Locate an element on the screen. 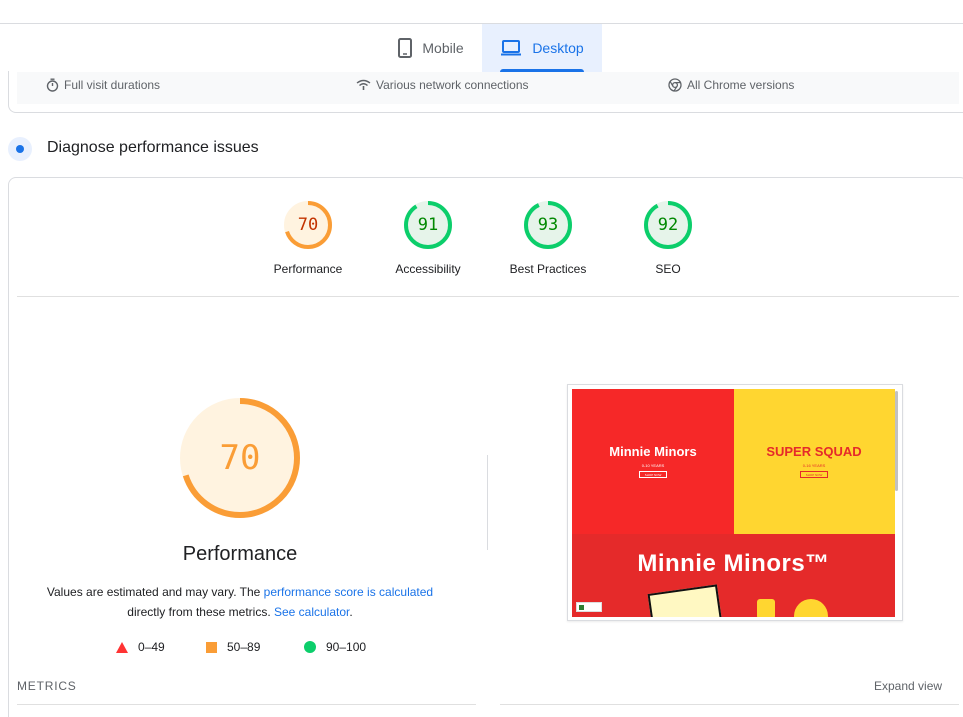 This screenshot has width=963, height=717. gauge-ring: 91 is located at coordinates (428, 225).